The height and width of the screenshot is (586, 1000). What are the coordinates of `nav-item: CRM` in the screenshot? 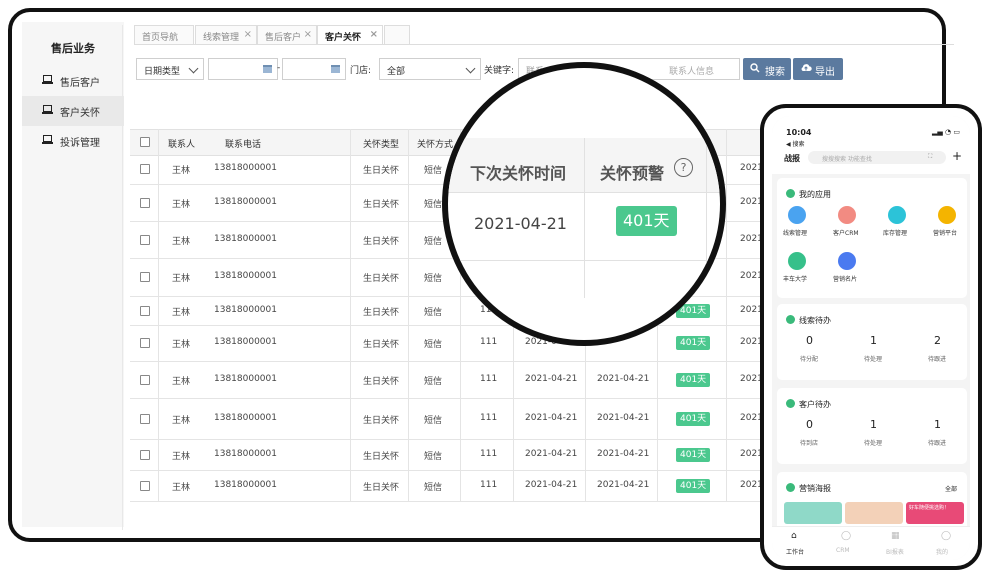 It's located at (843, 550).